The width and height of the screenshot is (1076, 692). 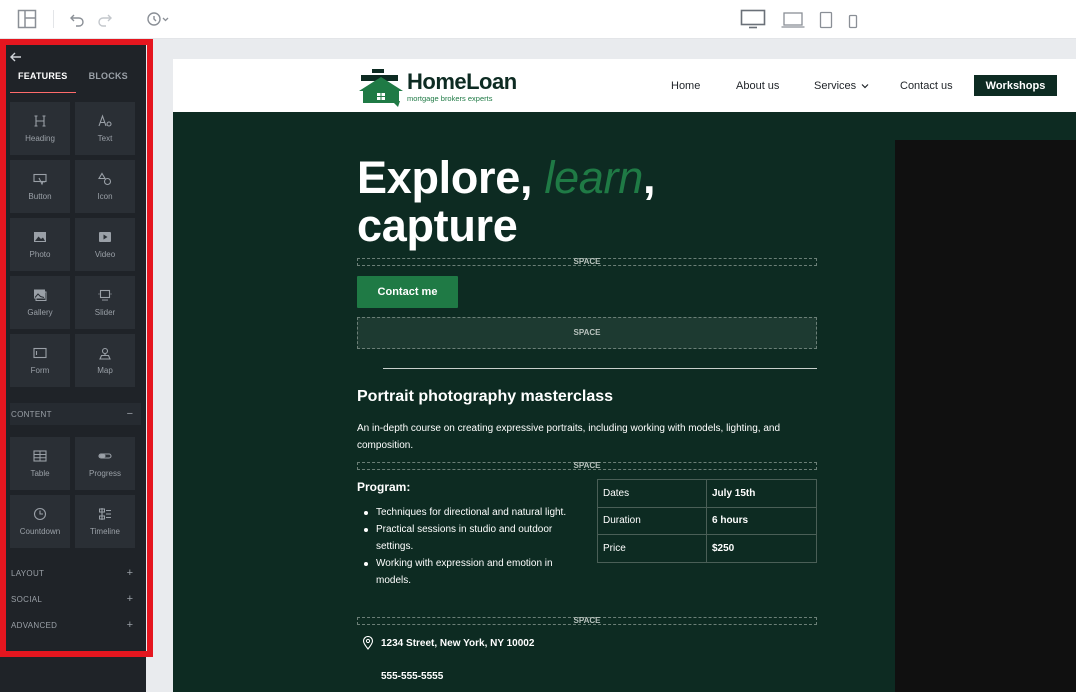 What do you see at coordinates (368, 643) in the screenshot?
I see `location-pin-icon` at bounding box center [368, 643].